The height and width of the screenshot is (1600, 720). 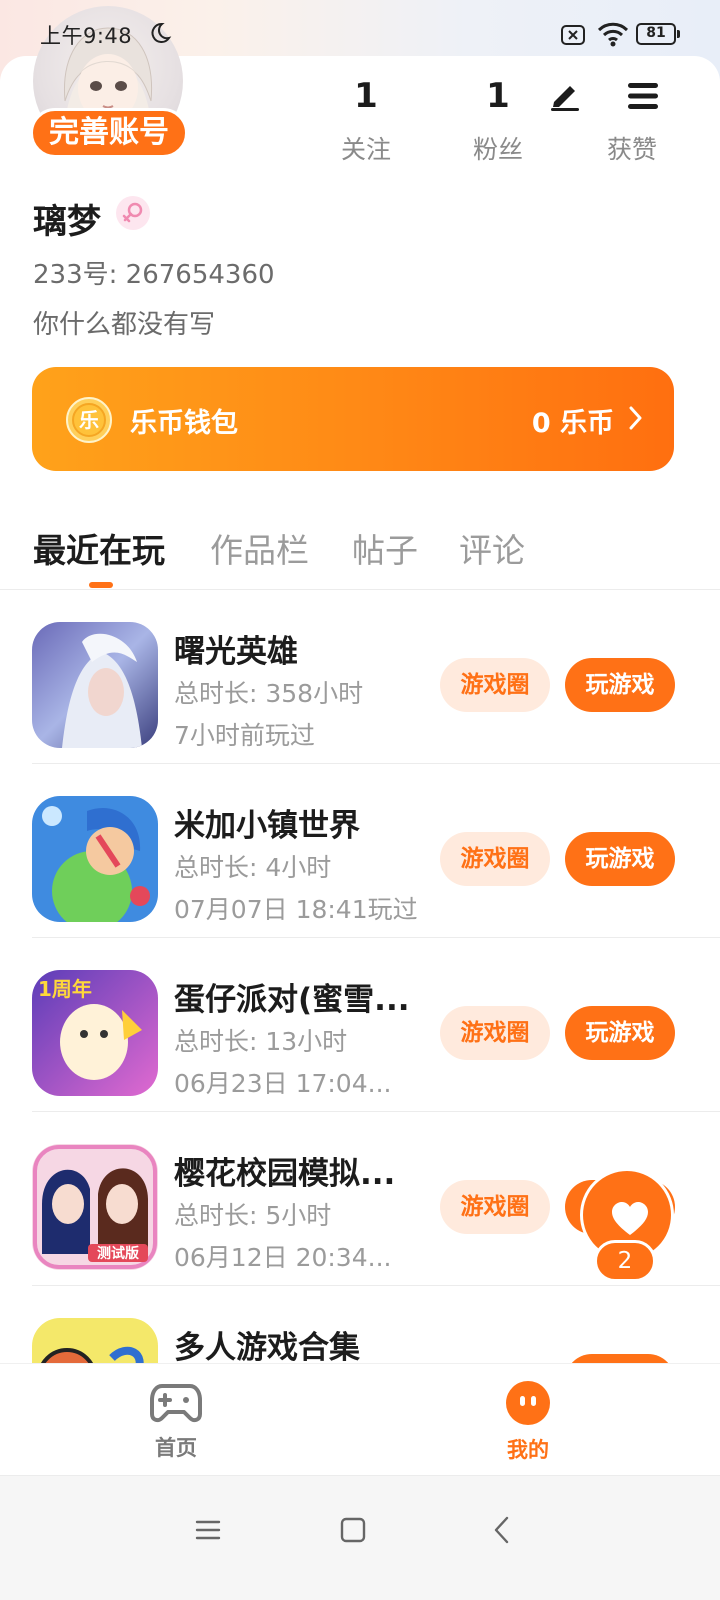 I want to click on game-name: 曙光英雄, so click(x=236, y=652).